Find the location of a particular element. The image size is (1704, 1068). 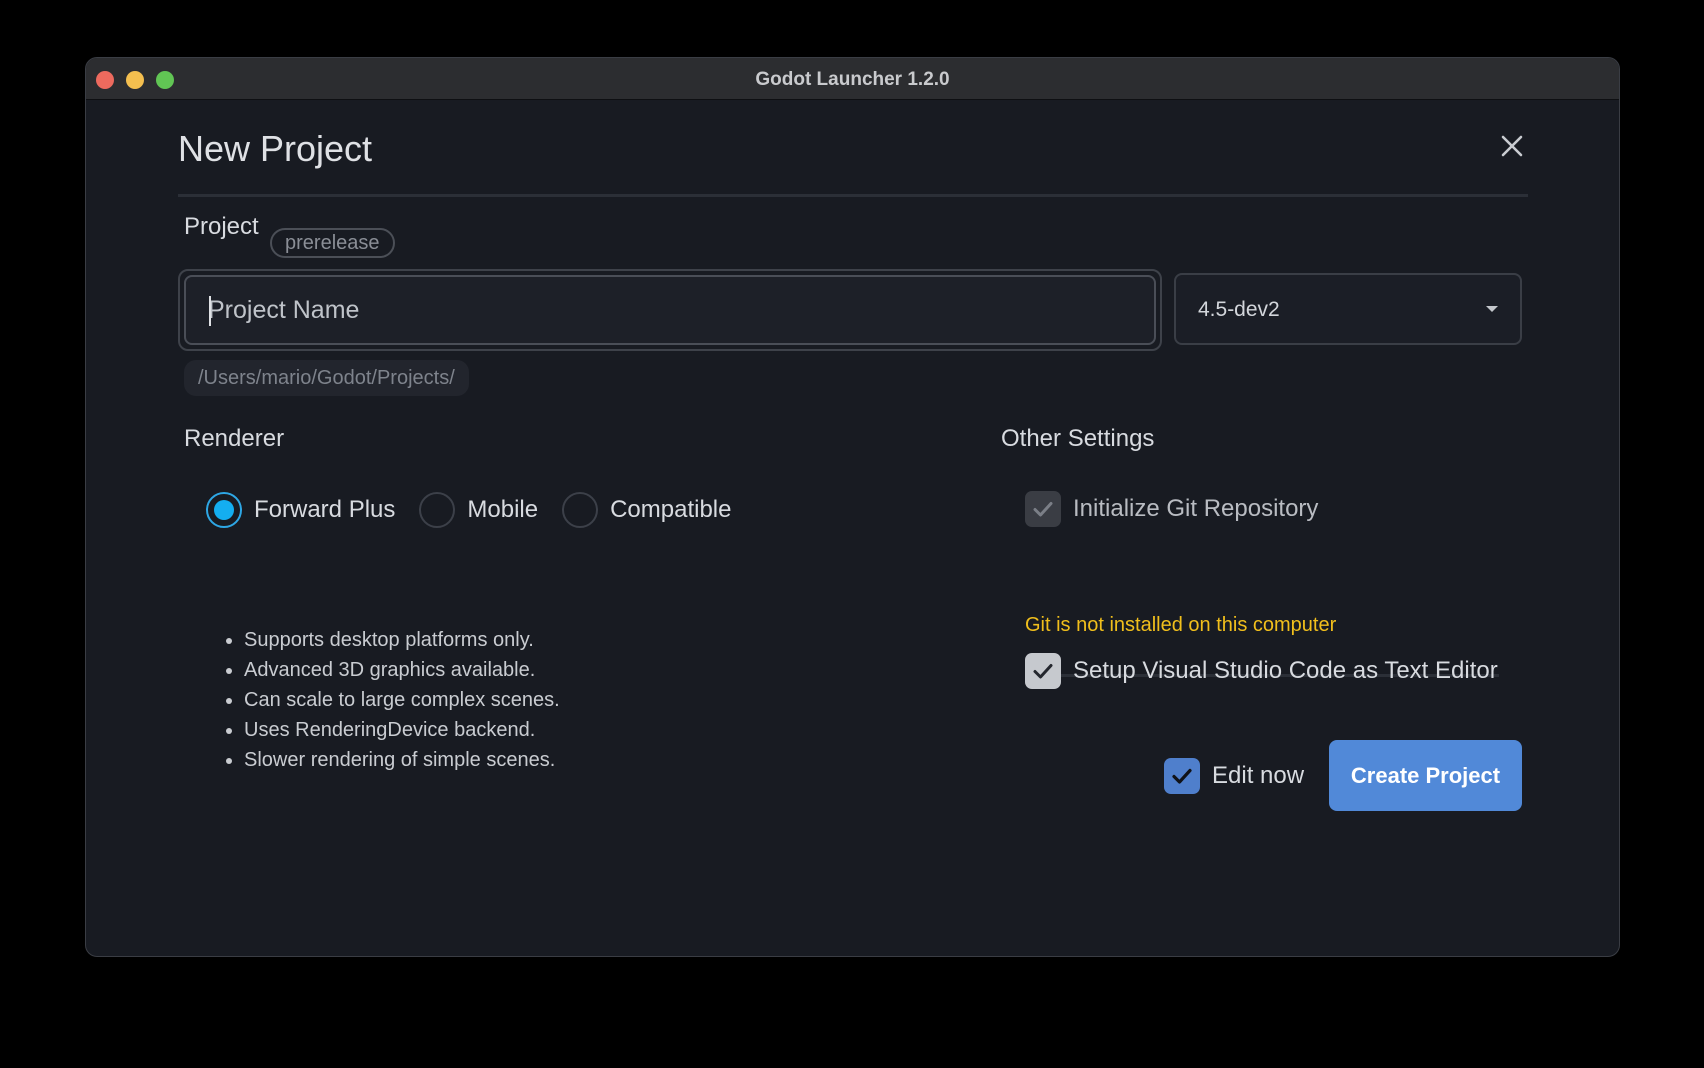

feature-item: Advanced 3D graphics available. is located at coordinates (393, 670).